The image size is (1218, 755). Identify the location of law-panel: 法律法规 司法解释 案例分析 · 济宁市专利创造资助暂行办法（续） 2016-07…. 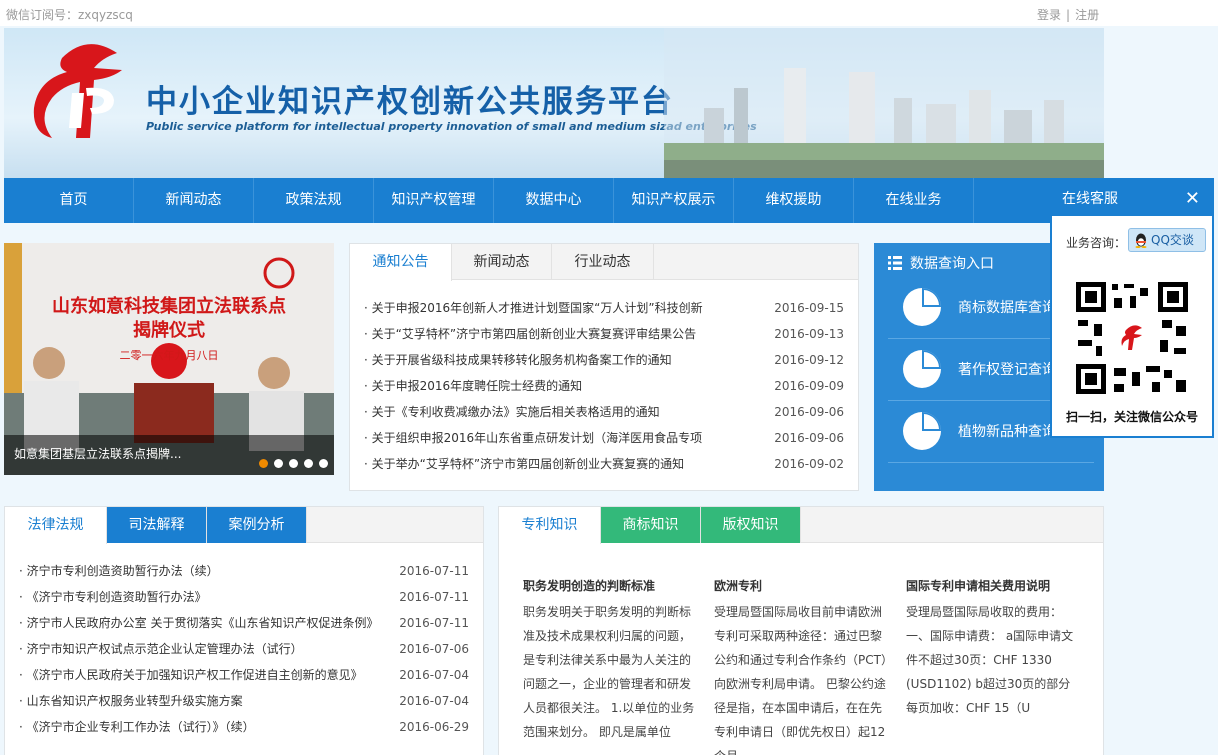
(244, 630).